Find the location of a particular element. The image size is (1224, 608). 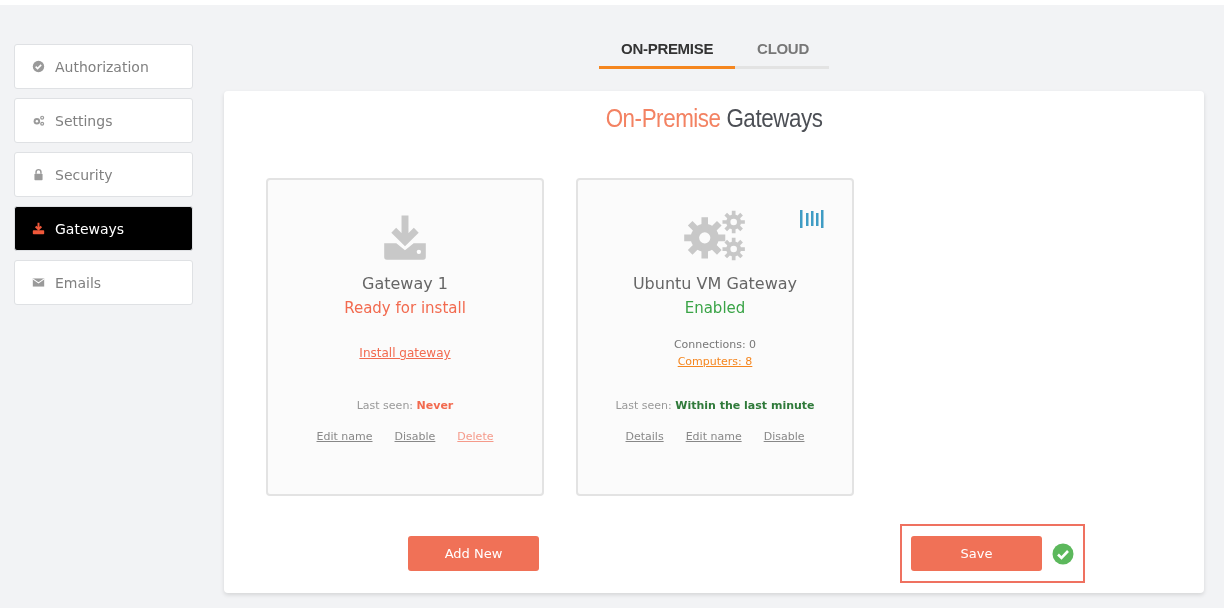

sidebar-item: Settings is located at coordinates (103, 120).